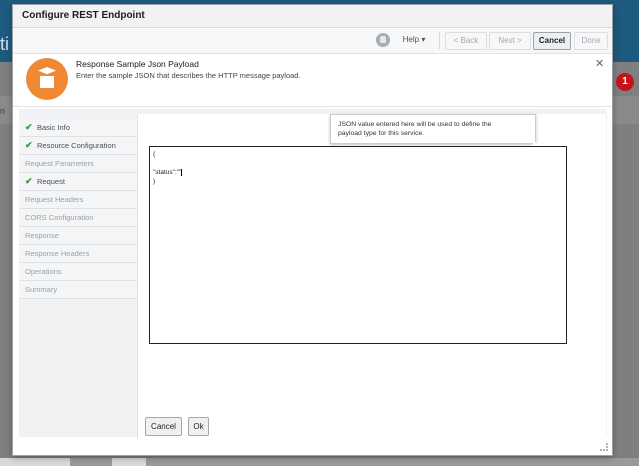 This screenshot has width=639, height=466. Describe the element at coordinates (78, 182) in the screenshot. I see `wizard-step-request: ✔ Request` at that location.